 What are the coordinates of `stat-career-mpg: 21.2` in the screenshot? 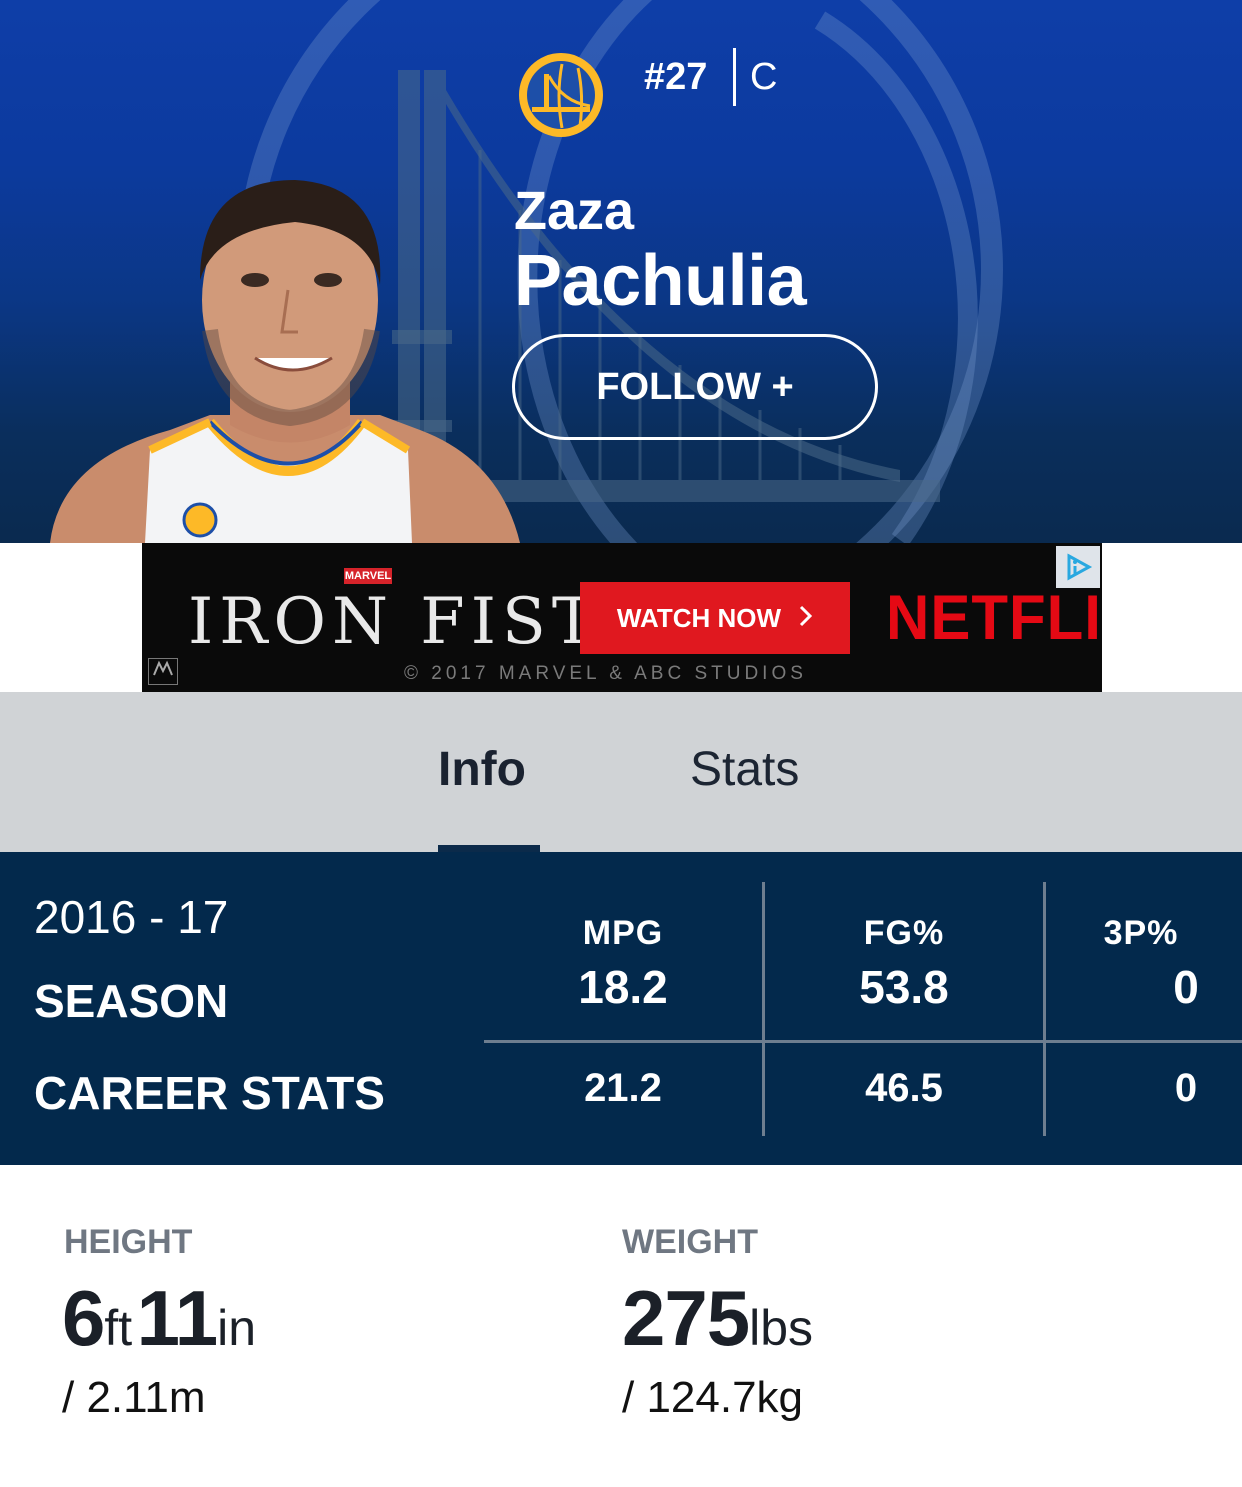 It's located at (623, 1088).